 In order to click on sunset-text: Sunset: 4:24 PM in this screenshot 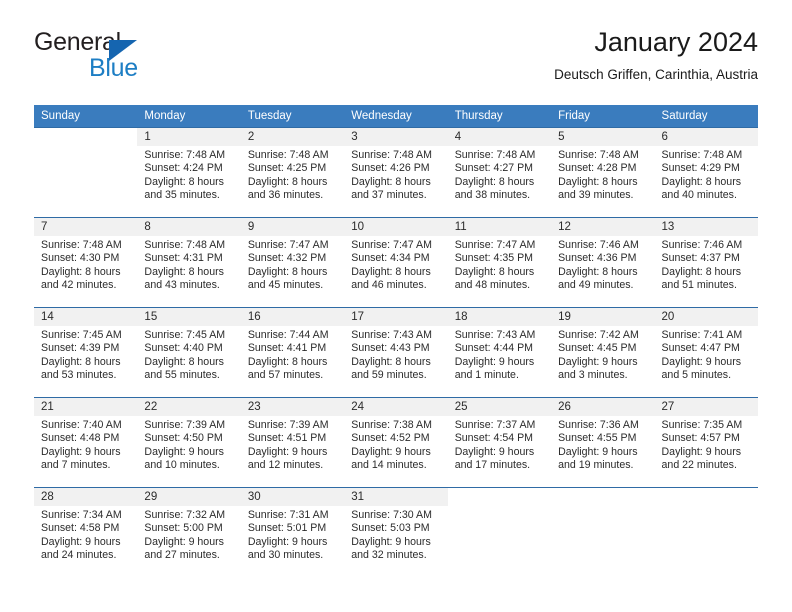, I will do `click(183, 168)`.